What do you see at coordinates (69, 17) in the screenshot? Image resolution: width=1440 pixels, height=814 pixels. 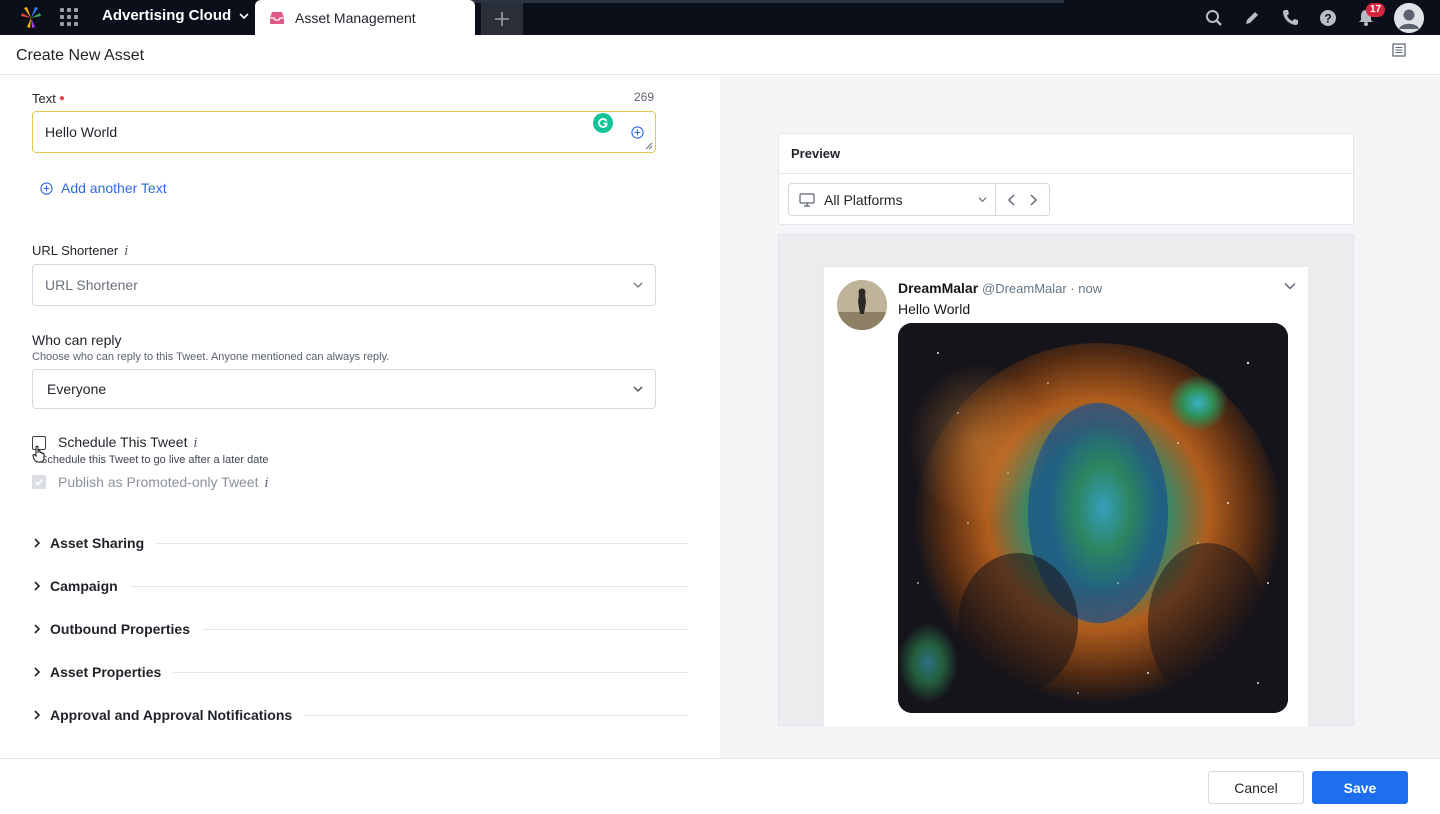 I see `app-launcher-icon` at bounding box center [69, 17].